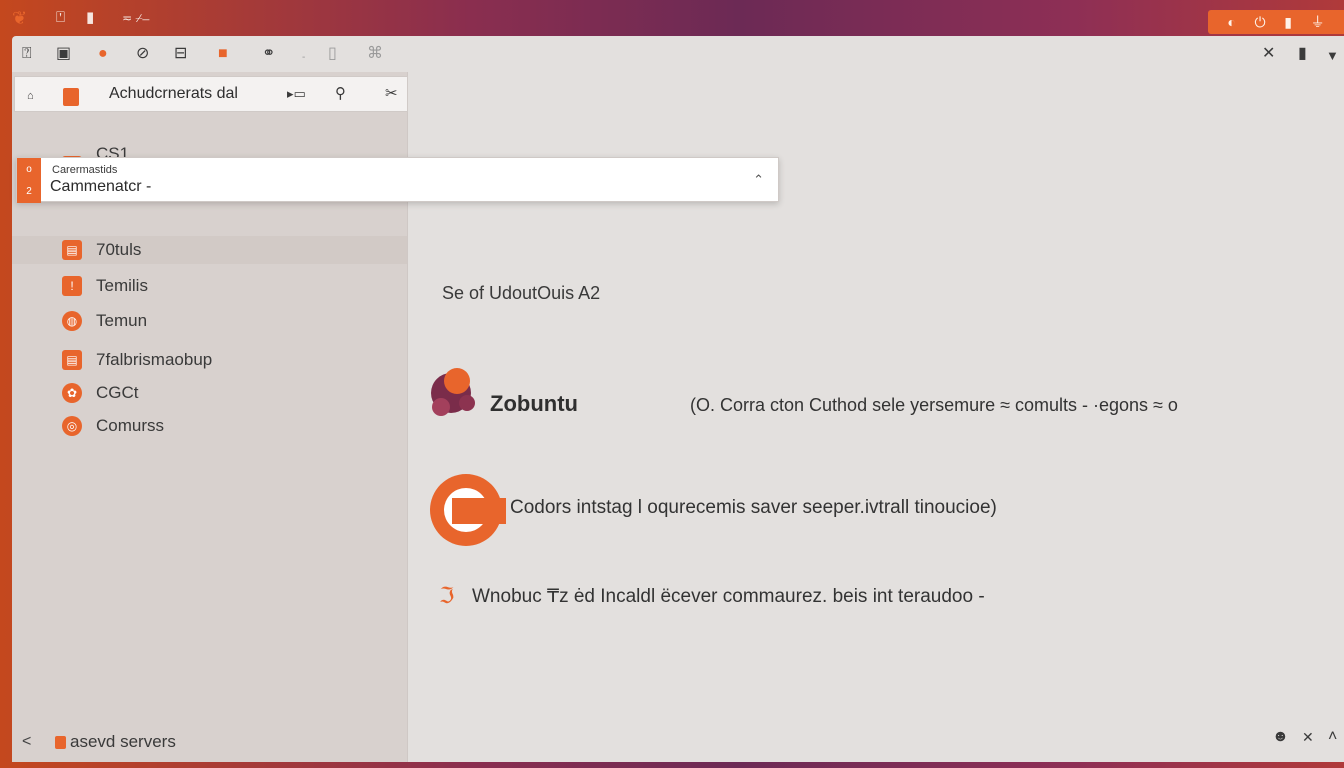  I want to click on calendar-icon: ▣, so click(63, 54).